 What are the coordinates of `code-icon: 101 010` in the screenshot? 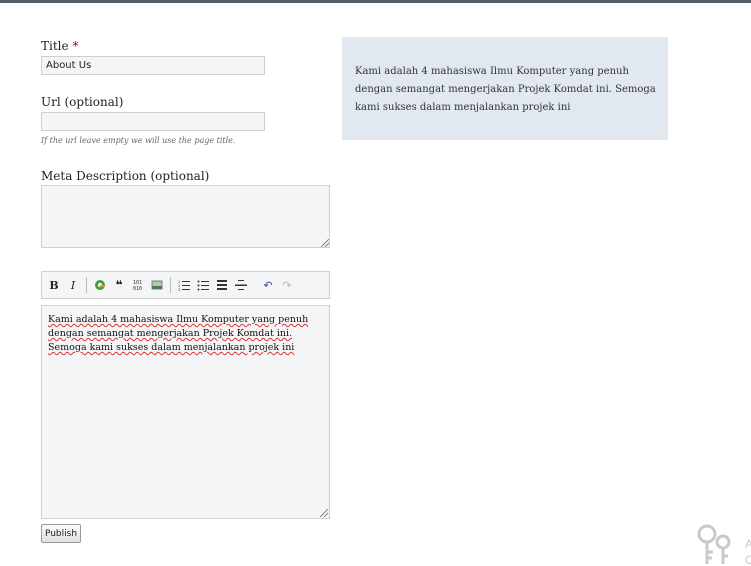 It's located at (137, 285).